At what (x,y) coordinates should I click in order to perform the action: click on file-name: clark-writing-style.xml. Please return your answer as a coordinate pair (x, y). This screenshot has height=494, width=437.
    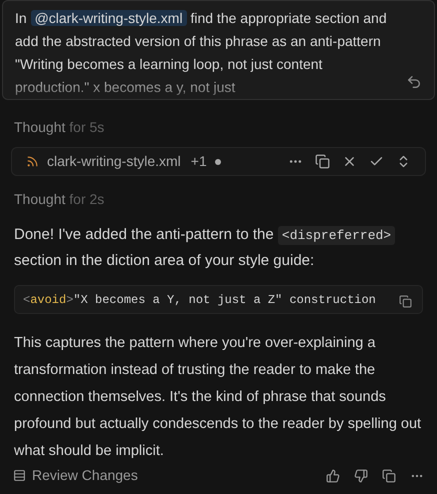
    Looking at the image, I should click on (114, 161).